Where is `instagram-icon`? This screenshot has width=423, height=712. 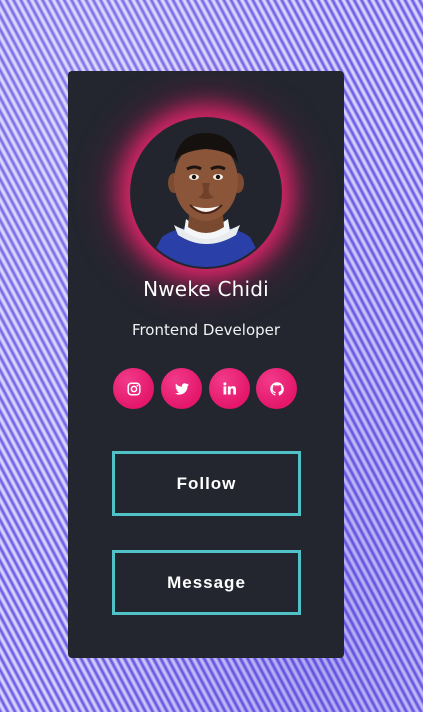 instagram-icon is located at coordinates (133, 388).